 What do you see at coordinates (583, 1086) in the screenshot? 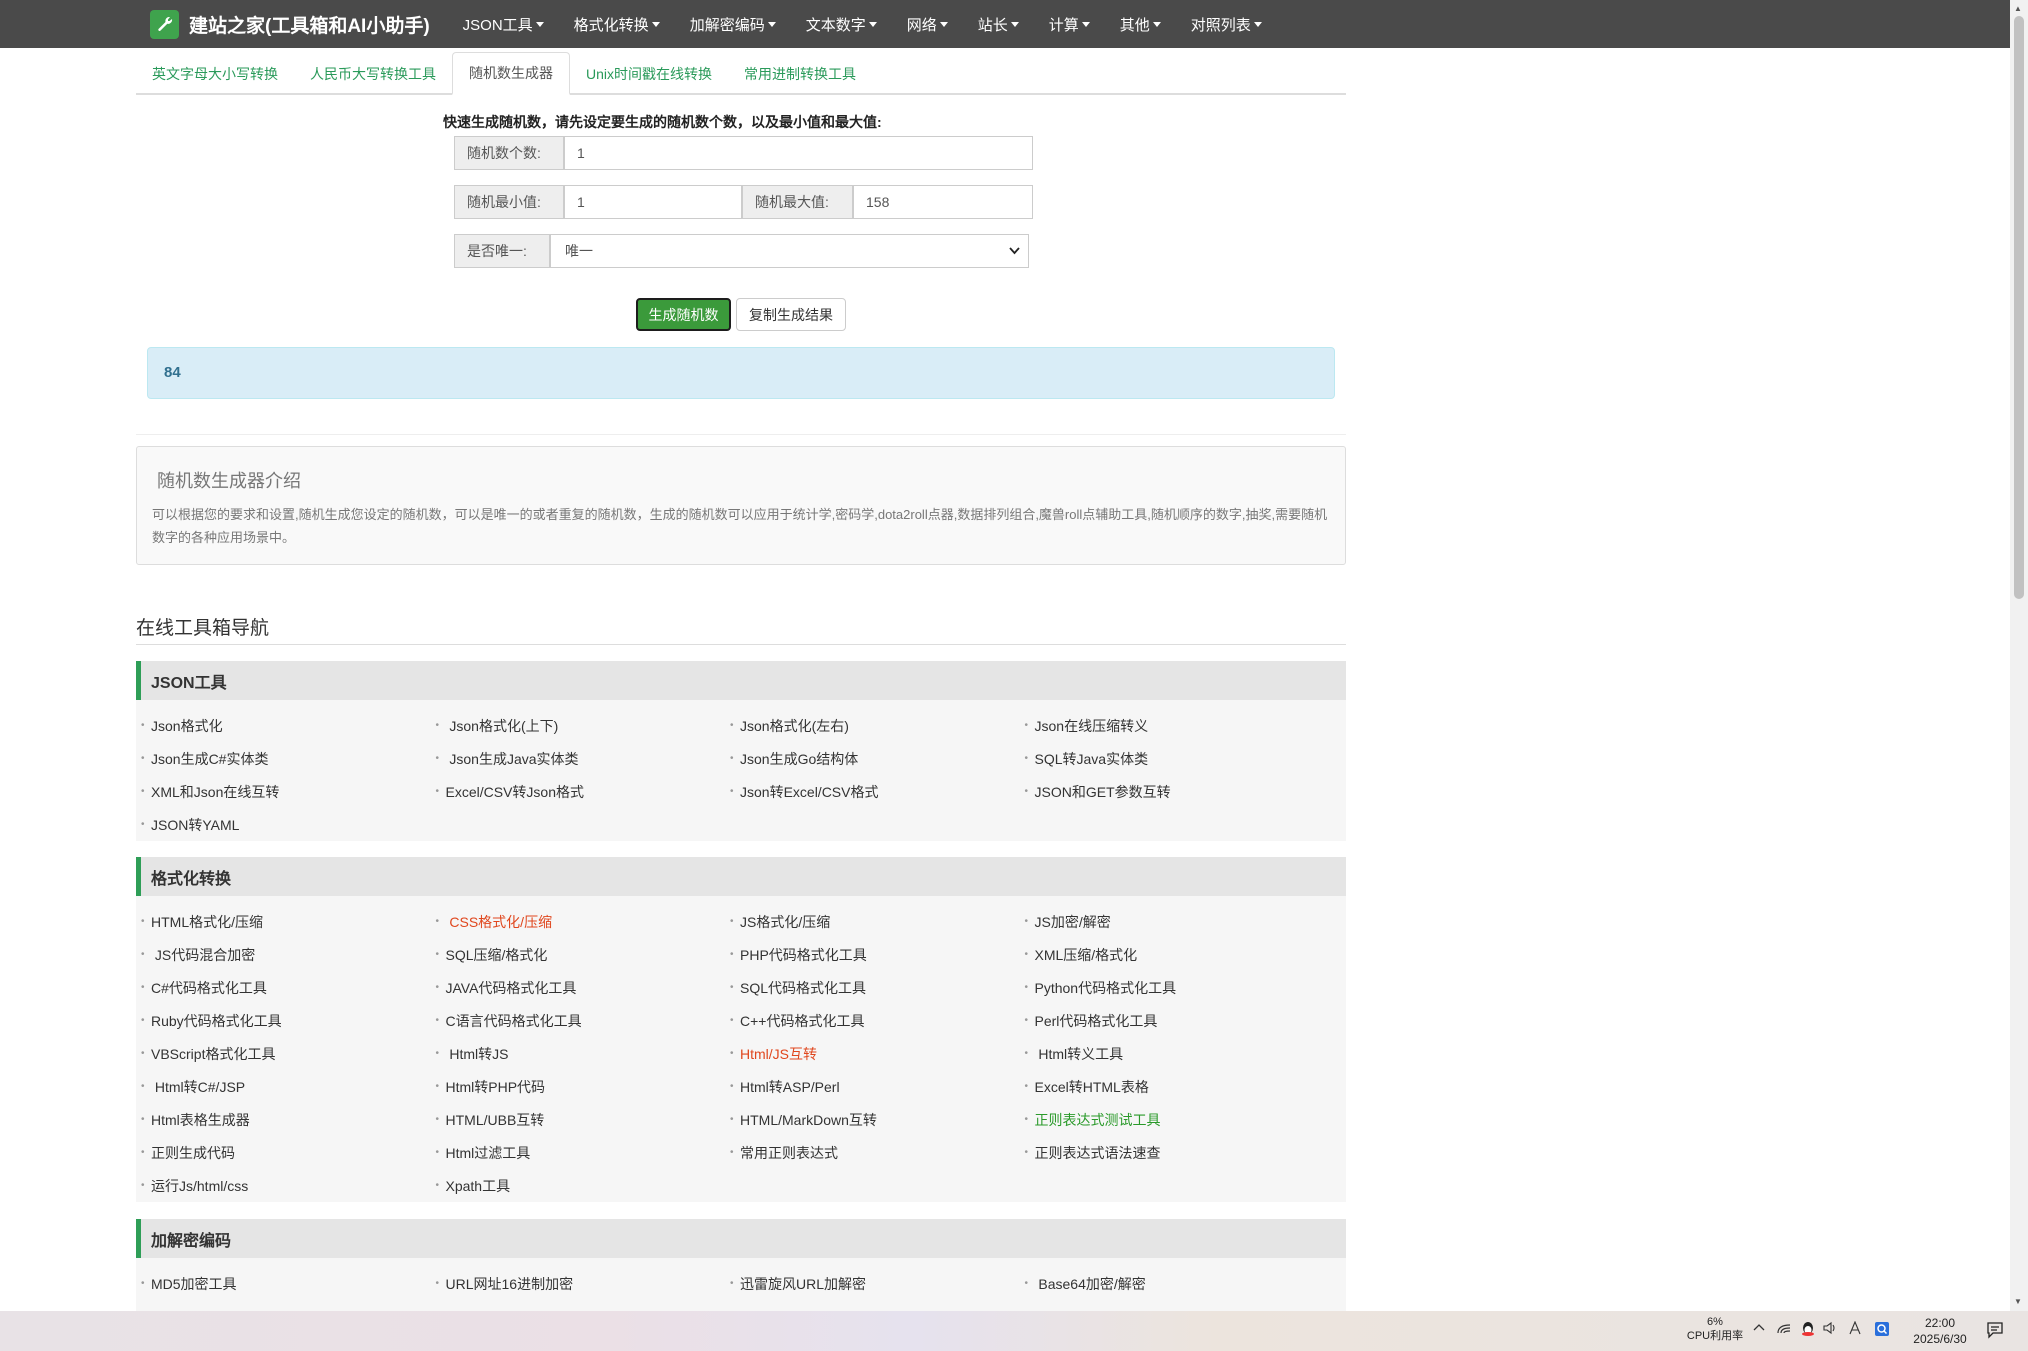
I see `tool-link: • Html转PHP代码` at bounding box center [583, 1086].